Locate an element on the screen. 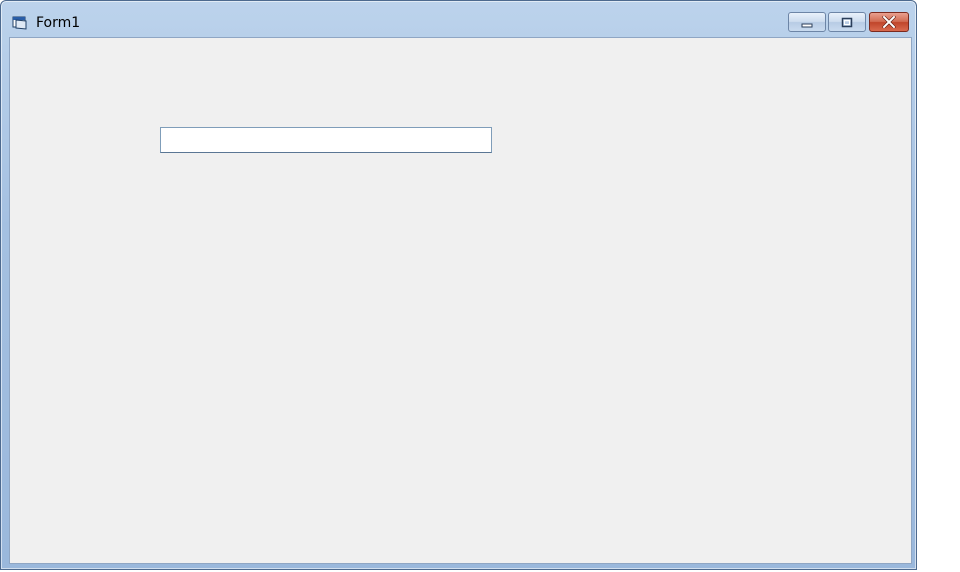  close-icon is located at coordinates (889, 22).